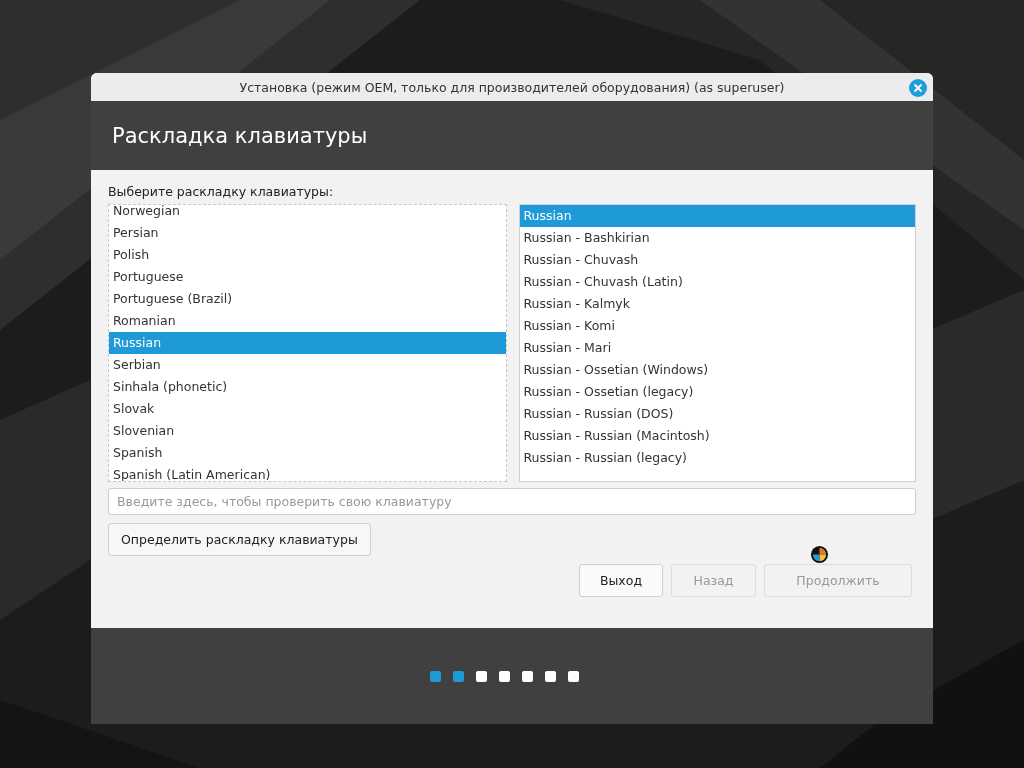 The image size is (1024, 768). I want to click on variant-item: Russian - Russian (Macintosh), so click(717, 436).